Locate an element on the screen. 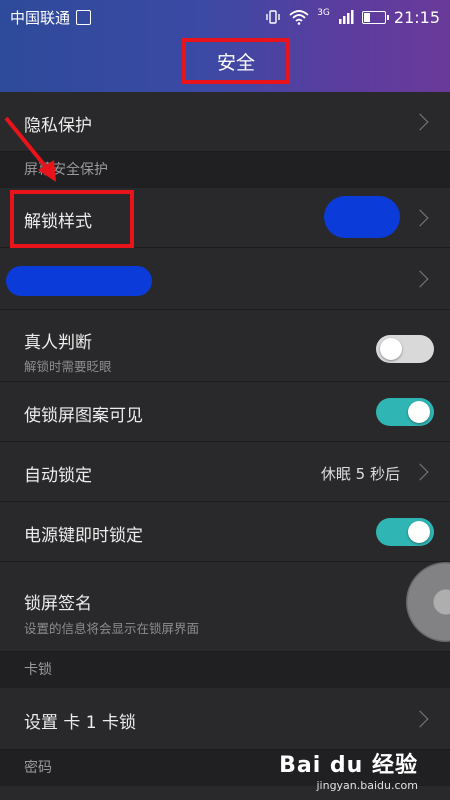 The width and height of the screenshot is (450, 800). lock-signature-item: 锁屏签名 设置的信息将会显示在锁屏界面 is located at coordinates (225, 607).